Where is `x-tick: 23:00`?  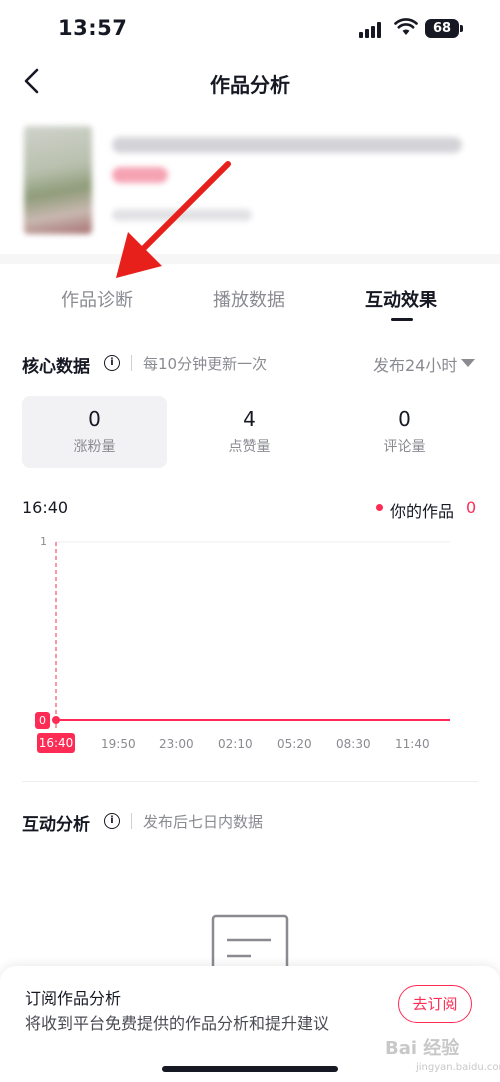
x-tick: 23:00 is located at coordinates (176, 744).